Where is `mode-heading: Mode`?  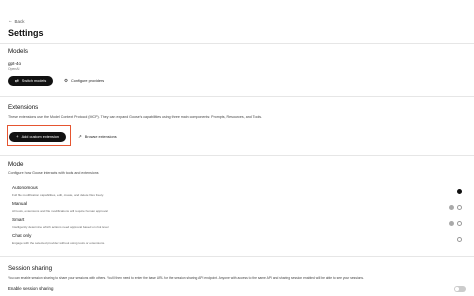 mode-heading: Mode is located at coordinates (16, 164).